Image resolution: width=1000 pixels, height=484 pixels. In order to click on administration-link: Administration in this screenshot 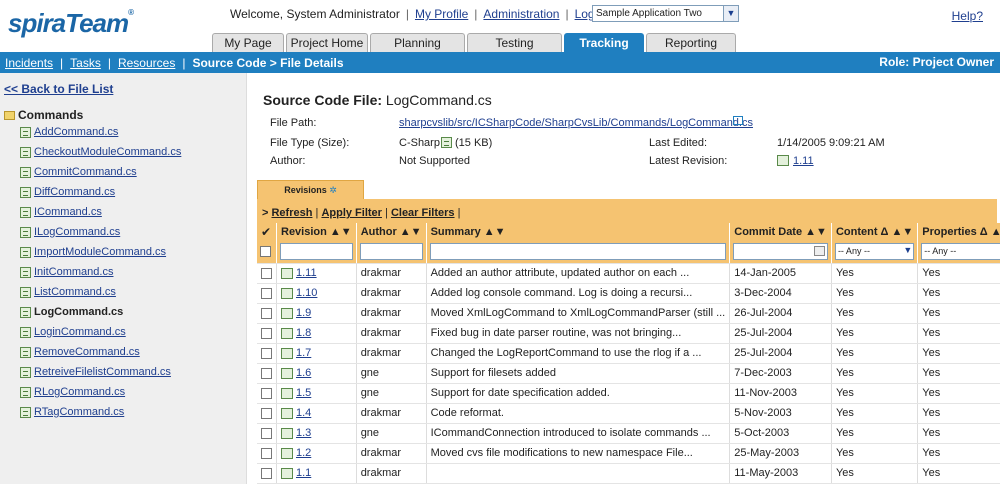, I will do `click(521, 14)`.